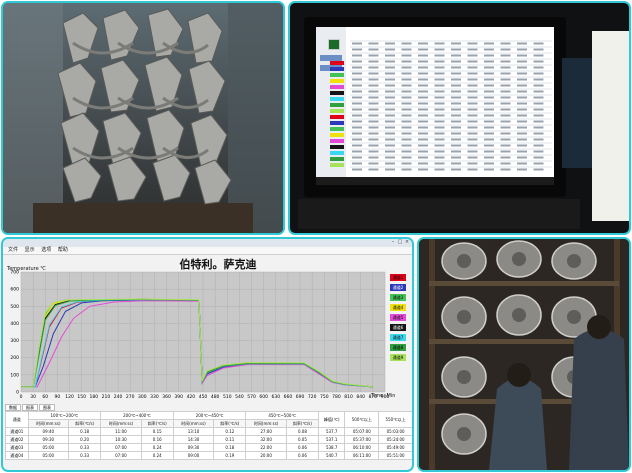 Image resolution: width=632 pixels, height=473 pixels. Describe the element at coordinates (395, 431) in the screenshot. I see `table-cell: 05:03:00` at that location.